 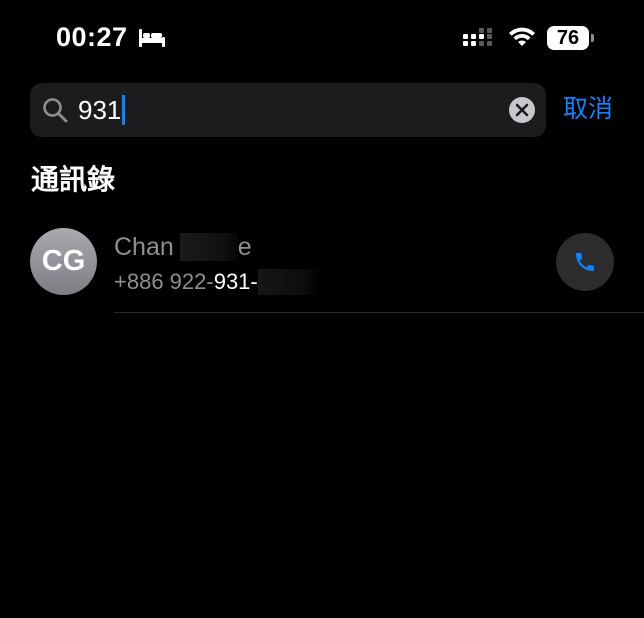 I want to click on contact-name: Chan e, so click(x=183, y=247).